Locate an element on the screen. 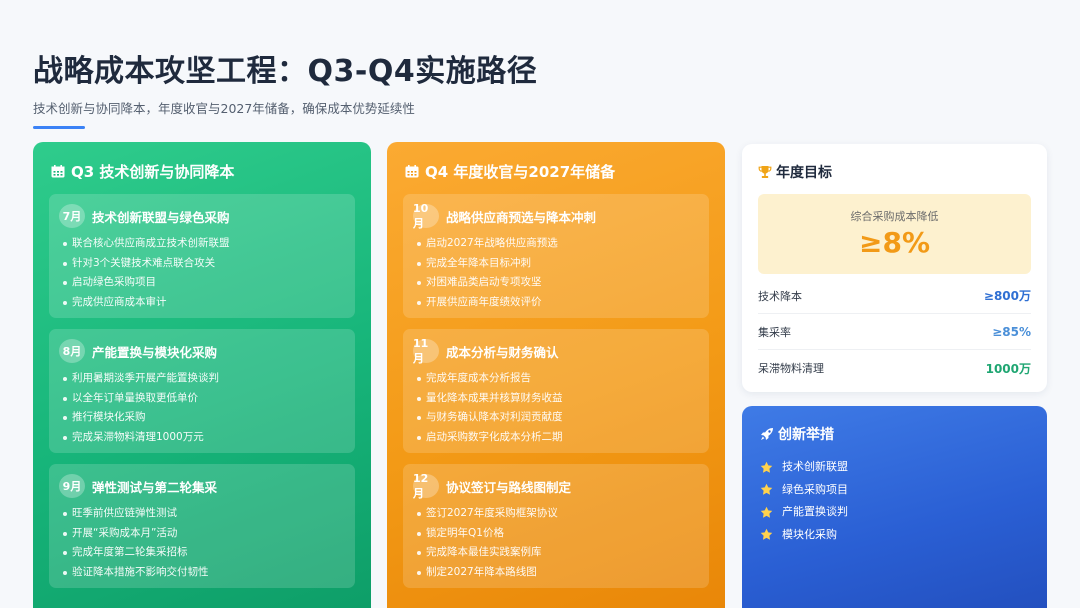 Image resolution: width=1080 pixels, height=608 pixels. month-badge: 9月 is located at coordinates (72, 486).